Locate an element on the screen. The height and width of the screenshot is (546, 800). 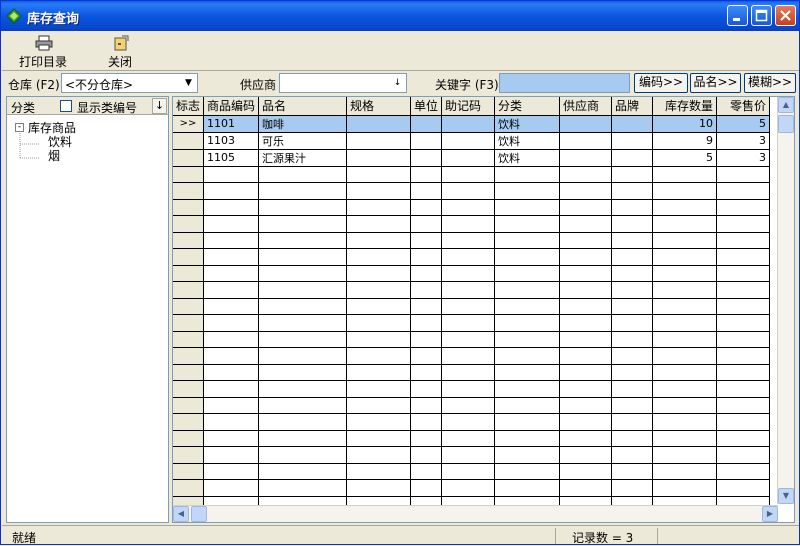
scroll-left-icon: ◀ is located at coordinates (181, 514).